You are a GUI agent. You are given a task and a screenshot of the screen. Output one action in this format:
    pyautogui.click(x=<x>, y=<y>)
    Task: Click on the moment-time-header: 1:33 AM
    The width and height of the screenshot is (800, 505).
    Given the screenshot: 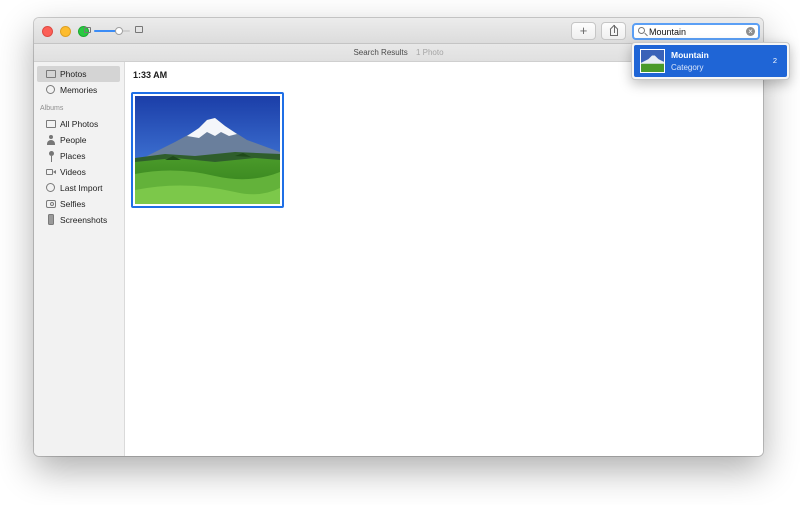 What is the action you would take?
    pyautogui.click(x=150, y=75)
    